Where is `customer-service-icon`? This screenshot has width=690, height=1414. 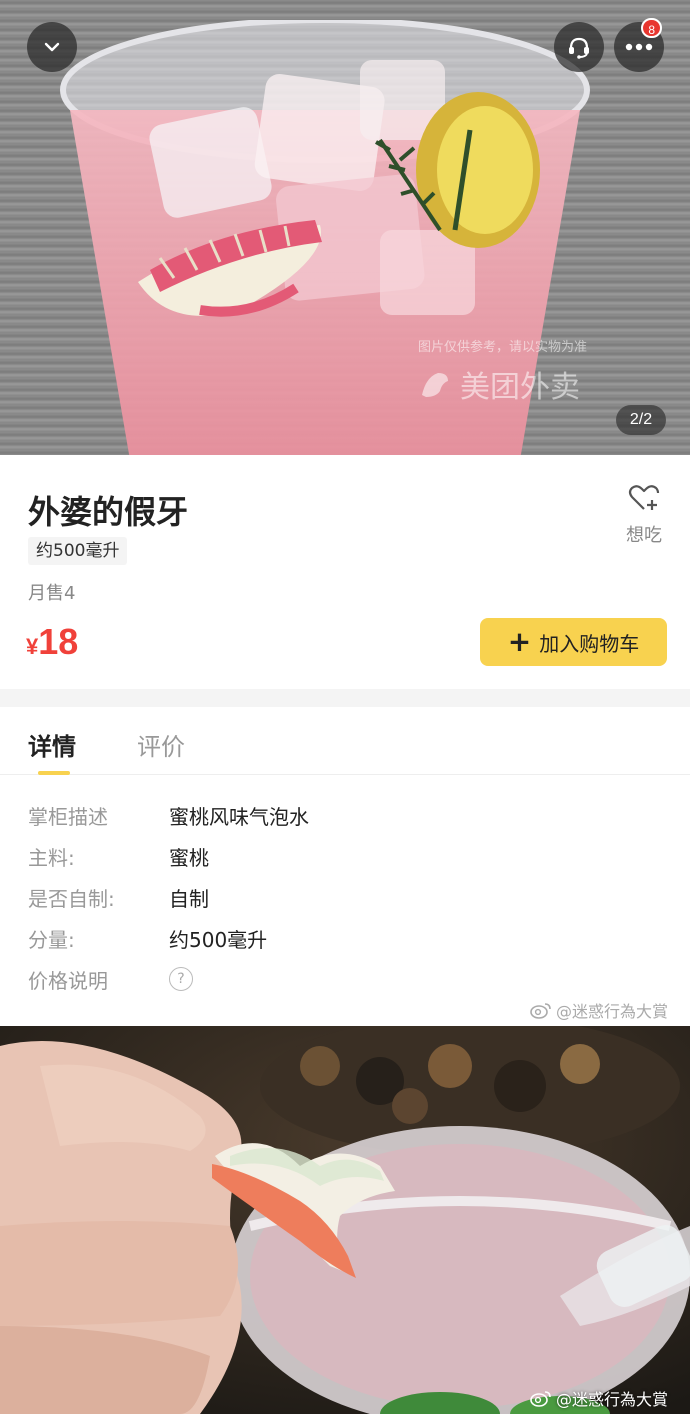
customer-service-icon is located at coordinates (579, 48).